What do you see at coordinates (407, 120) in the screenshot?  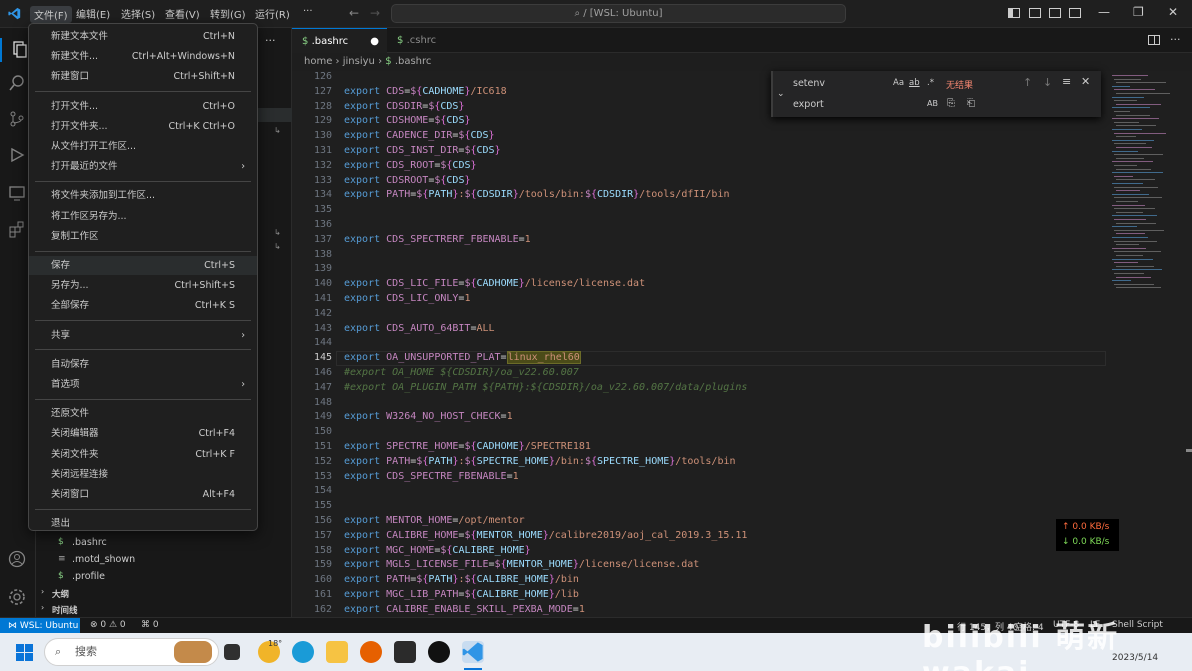 I see `code-line: export CDSHOME=${CDS}` at bounding box center [407, 120].